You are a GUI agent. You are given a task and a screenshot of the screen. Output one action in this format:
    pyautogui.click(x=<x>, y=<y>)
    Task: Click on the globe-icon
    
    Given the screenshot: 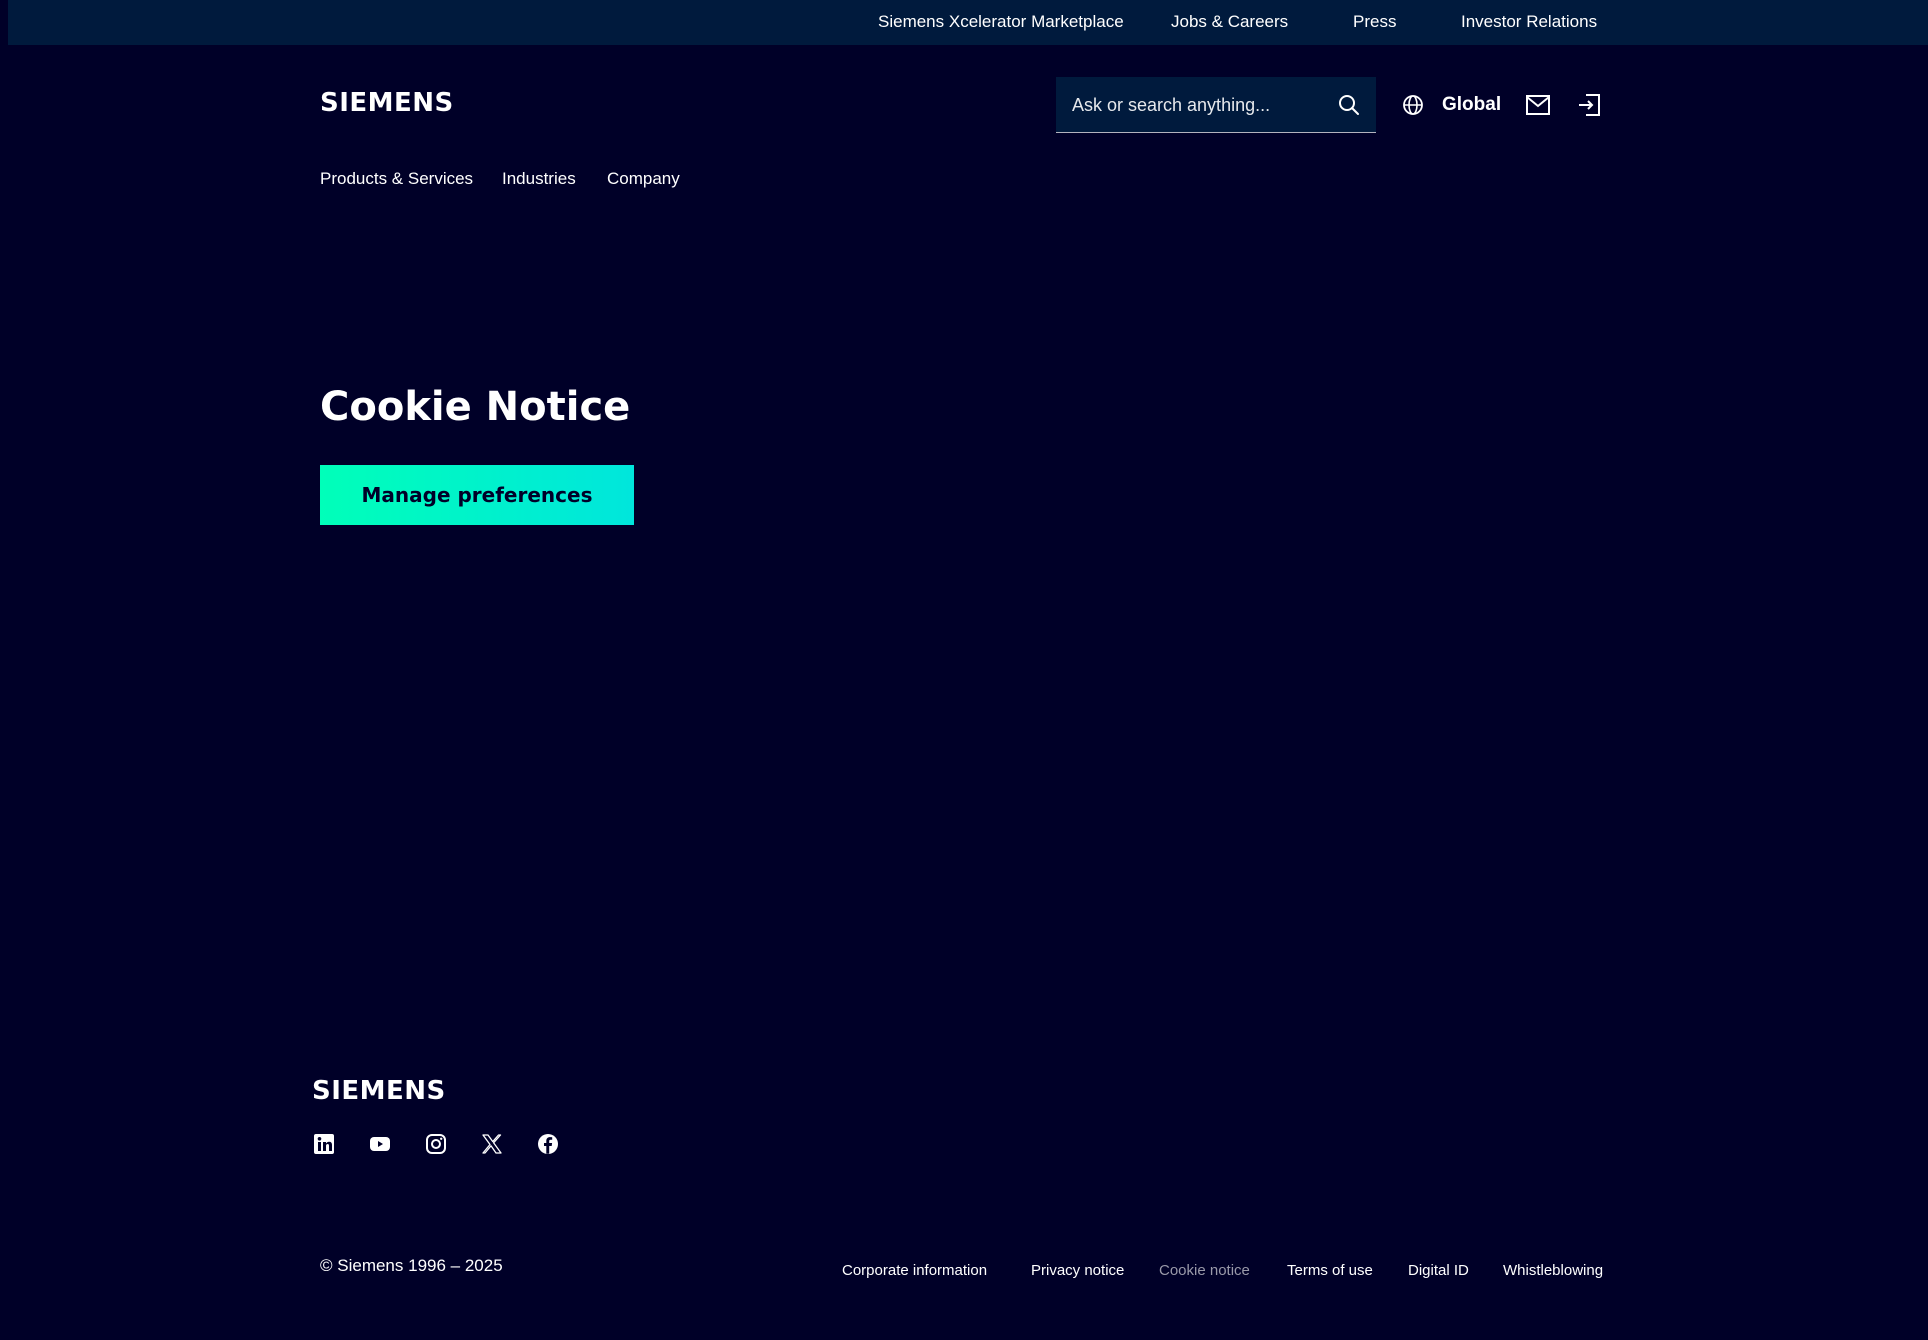 What is the action you would take?
    pyautogui.click(x=1413, y=105)
    